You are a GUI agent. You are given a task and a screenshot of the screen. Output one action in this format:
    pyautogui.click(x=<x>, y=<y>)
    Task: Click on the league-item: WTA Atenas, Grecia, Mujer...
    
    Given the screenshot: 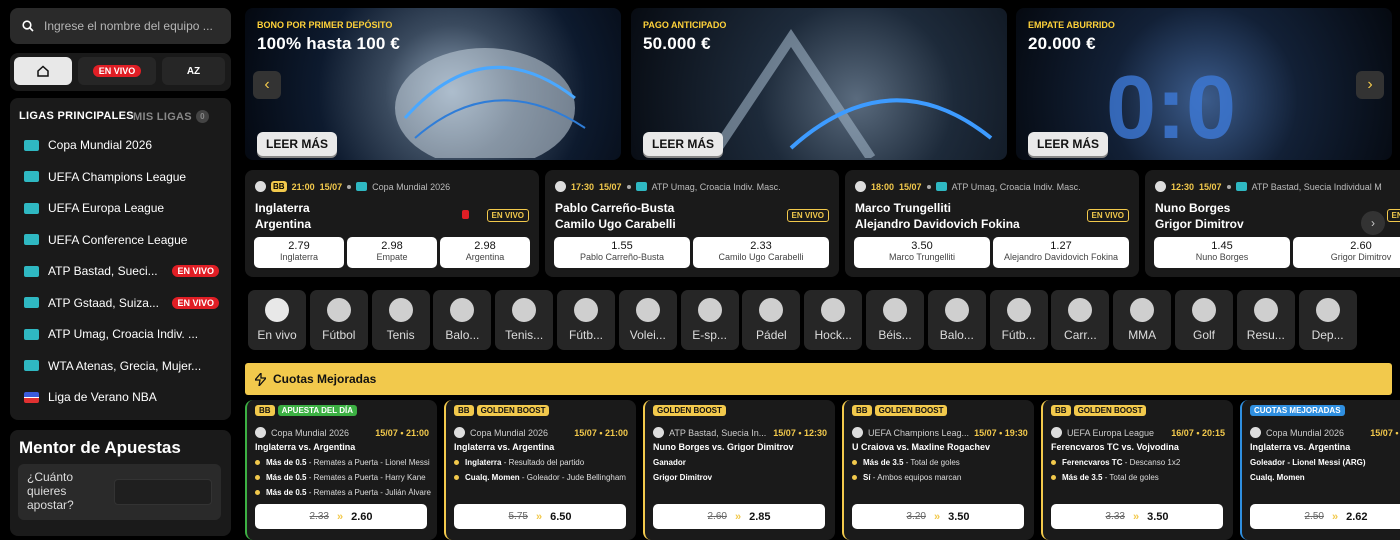 What is the action you would take?
    pyautogui.click(x=121, y=366)
    